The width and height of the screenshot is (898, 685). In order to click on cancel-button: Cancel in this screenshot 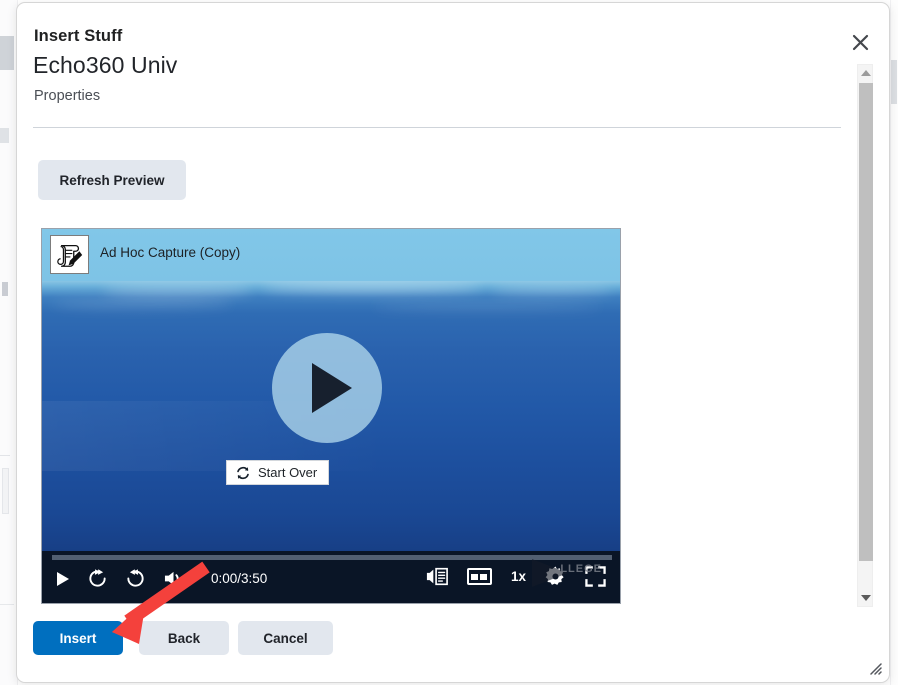, I will do `click(285, 638)`.